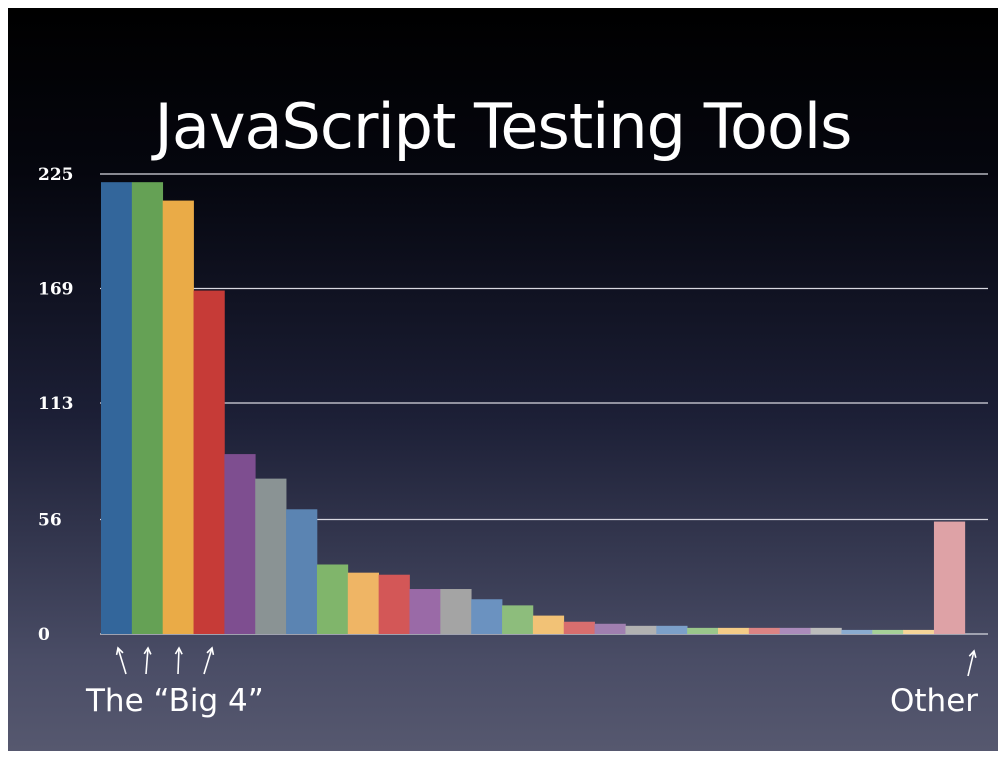  I want to click on big-4-annotation: The “Big 4”, so click(175, 701).